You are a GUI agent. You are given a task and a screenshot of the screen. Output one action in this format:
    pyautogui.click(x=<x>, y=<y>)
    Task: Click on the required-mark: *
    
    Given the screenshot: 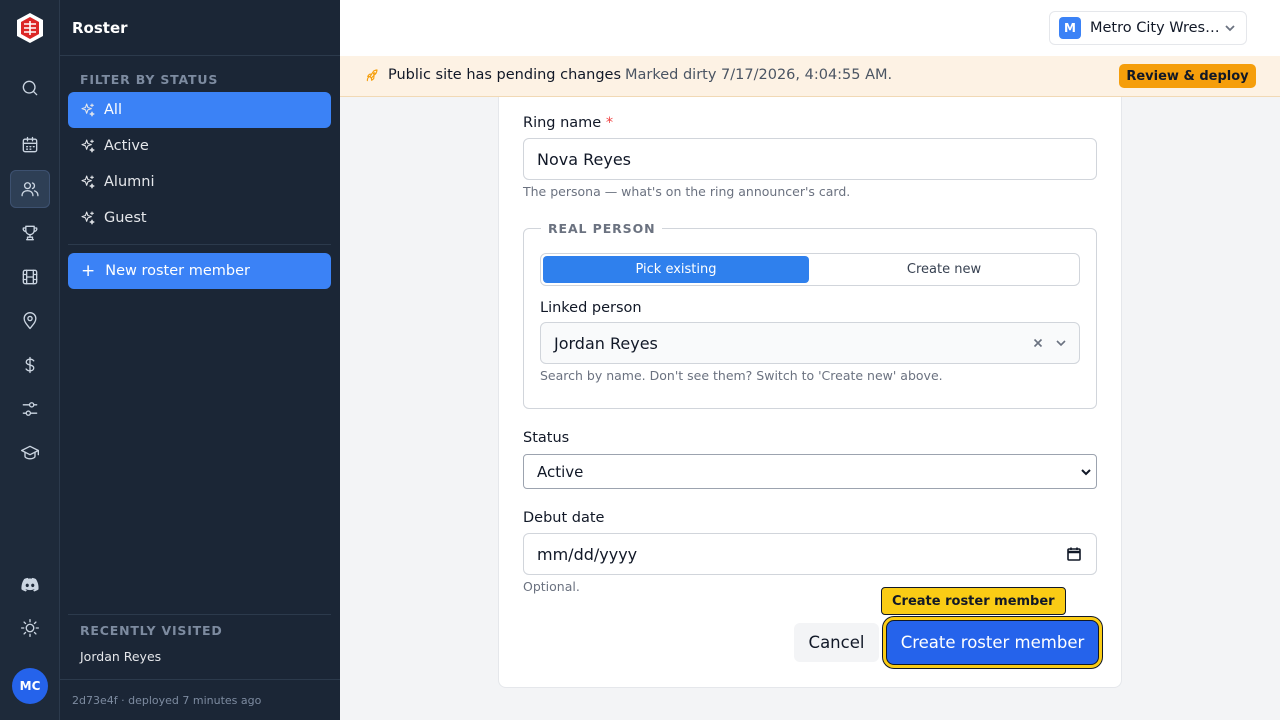 What is the action you would take?
    pyautogui.click(x=609, y=123)
    